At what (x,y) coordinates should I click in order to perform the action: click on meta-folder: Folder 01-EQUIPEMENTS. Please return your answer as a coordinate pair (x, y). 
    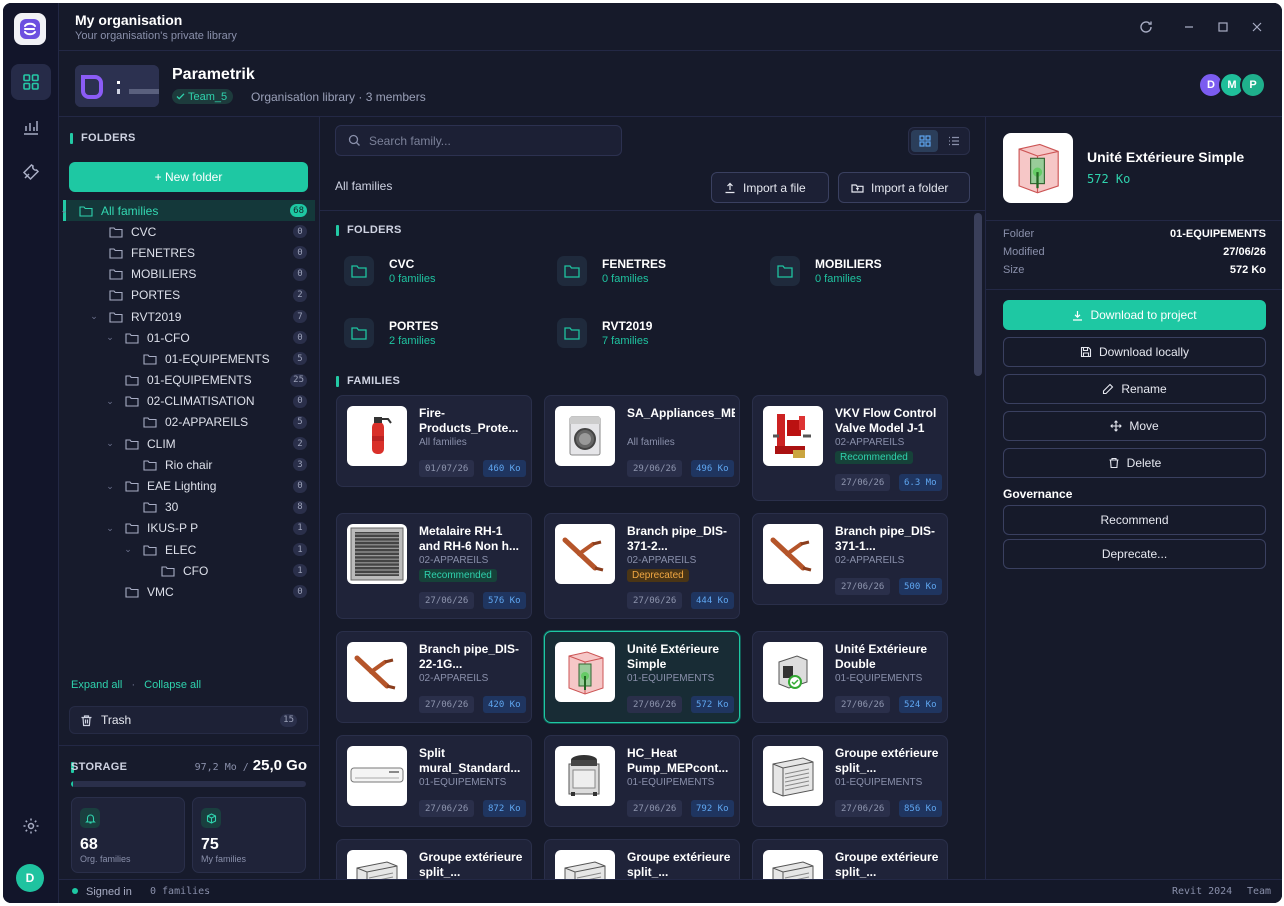
    Looking at the image, I should click on (1134, 234).